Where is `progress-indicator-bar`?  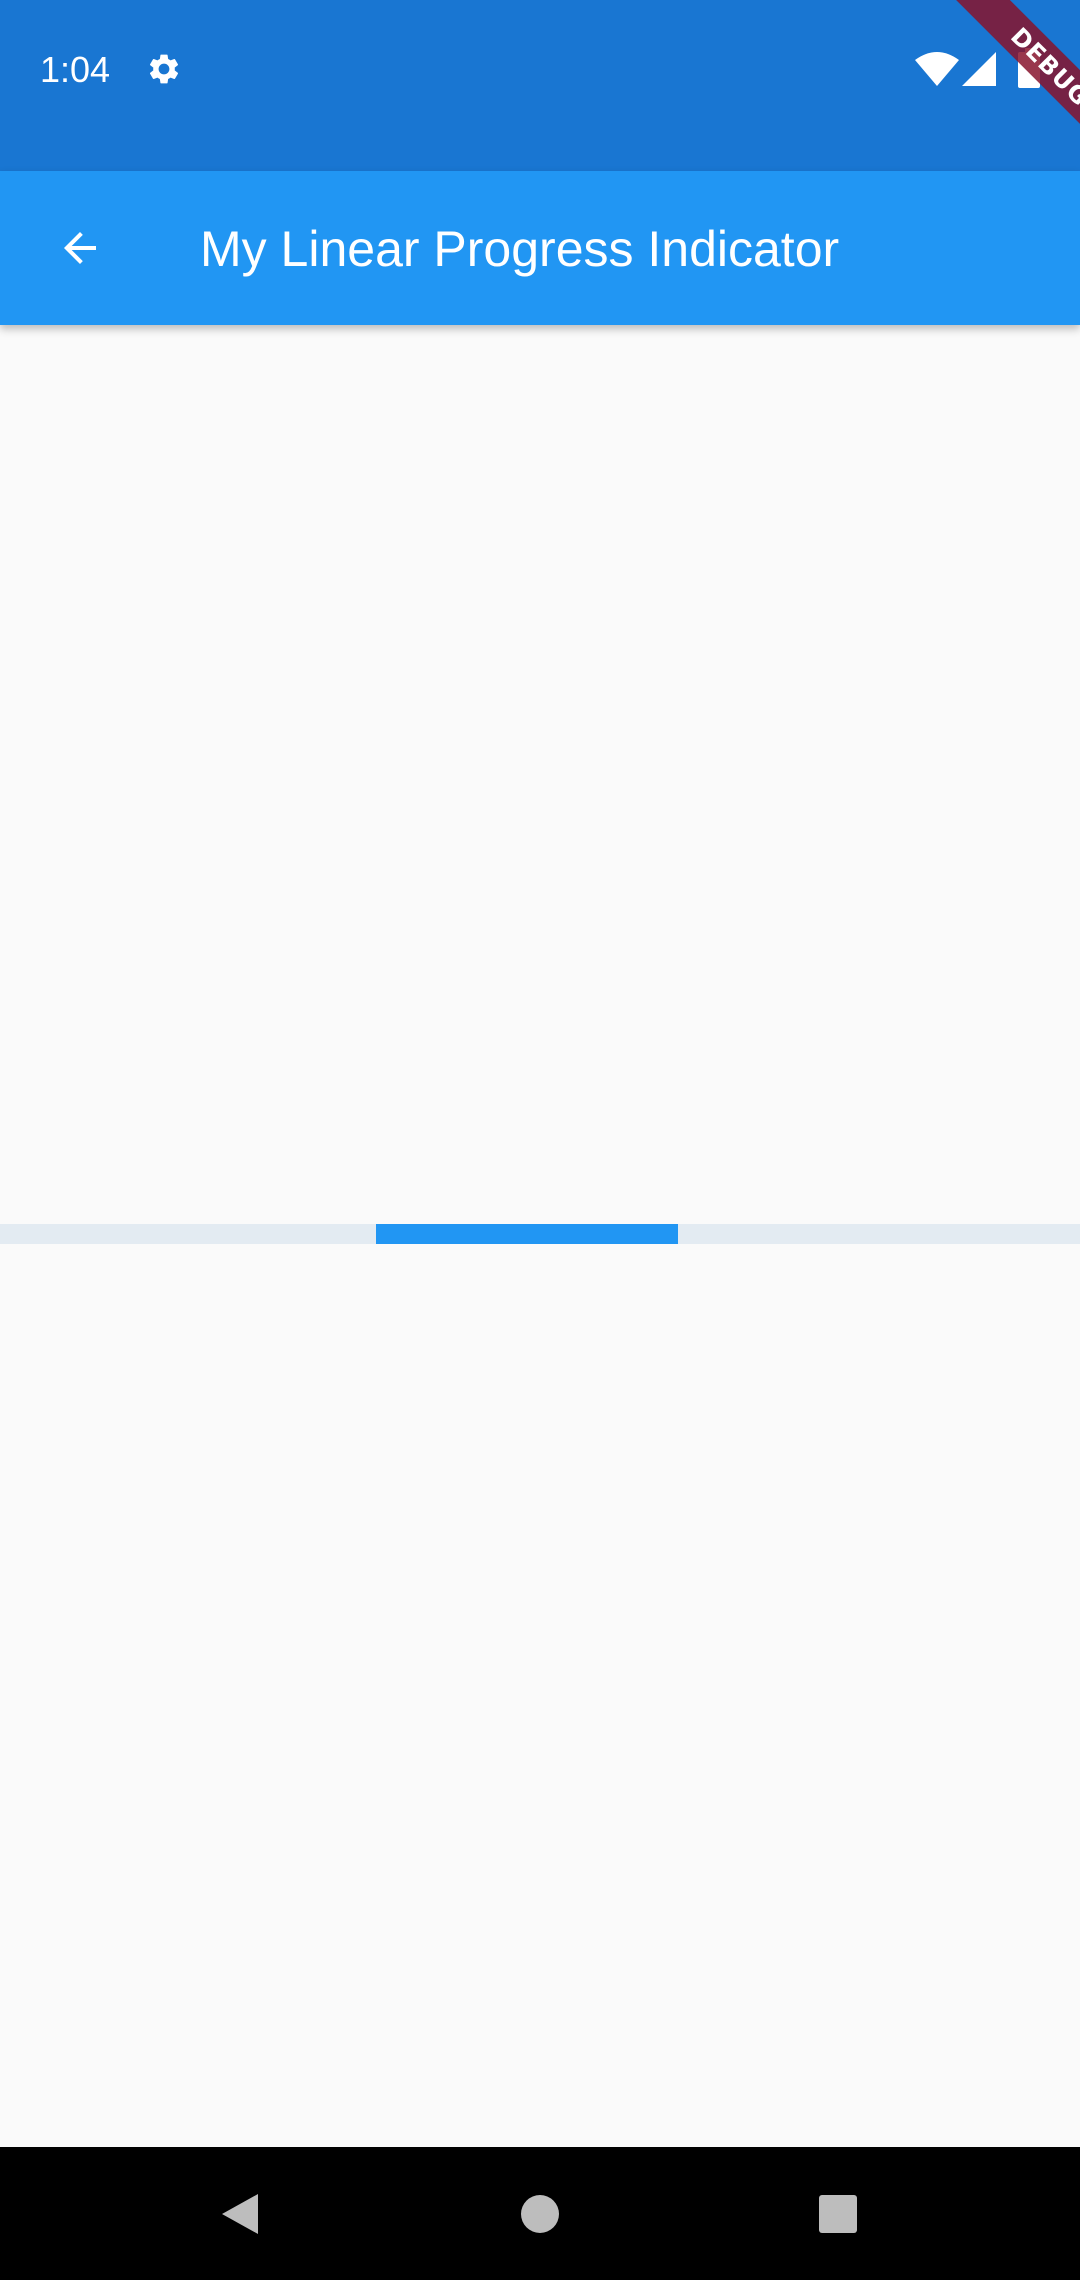 progress-indicator-bar is located at coordinates (527, 1234).